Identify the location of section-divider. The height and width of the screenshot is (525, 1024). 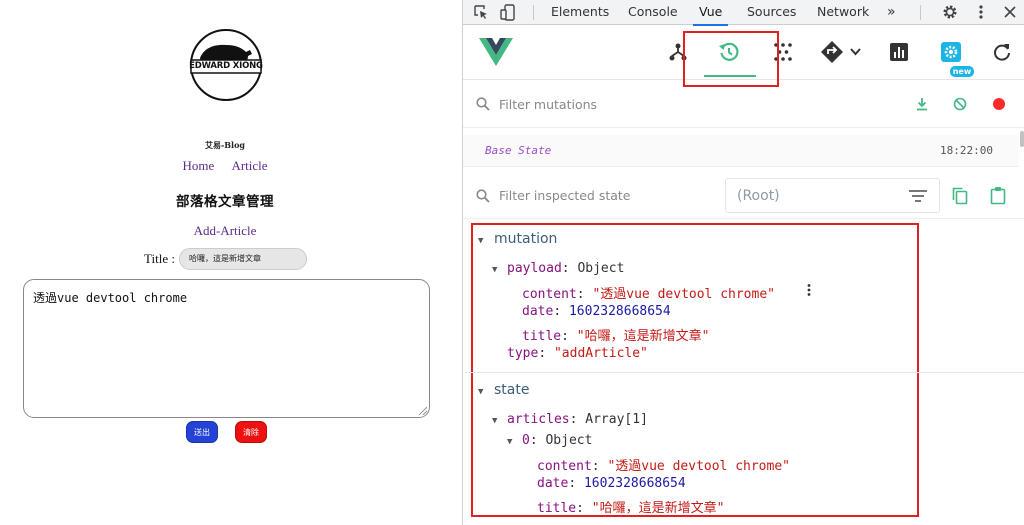
(744, 372).